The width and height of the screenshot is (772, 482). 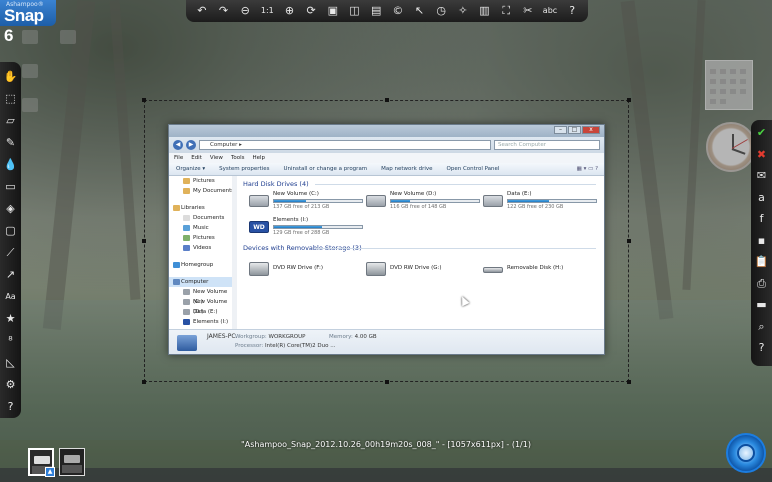 I want to click on removable-item: Removable Disk (H:), so click(x=541, y=268).